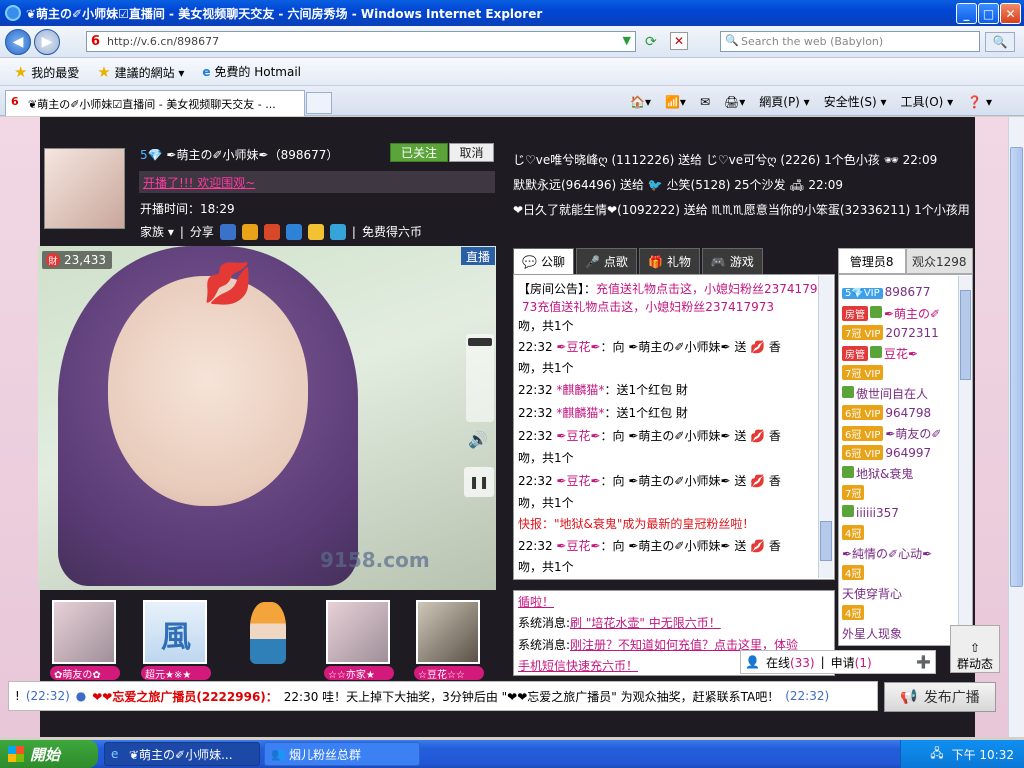 The image size is (1024, 768). I want to click on recommended-user-label: 超元★※★, so click(176, 673).